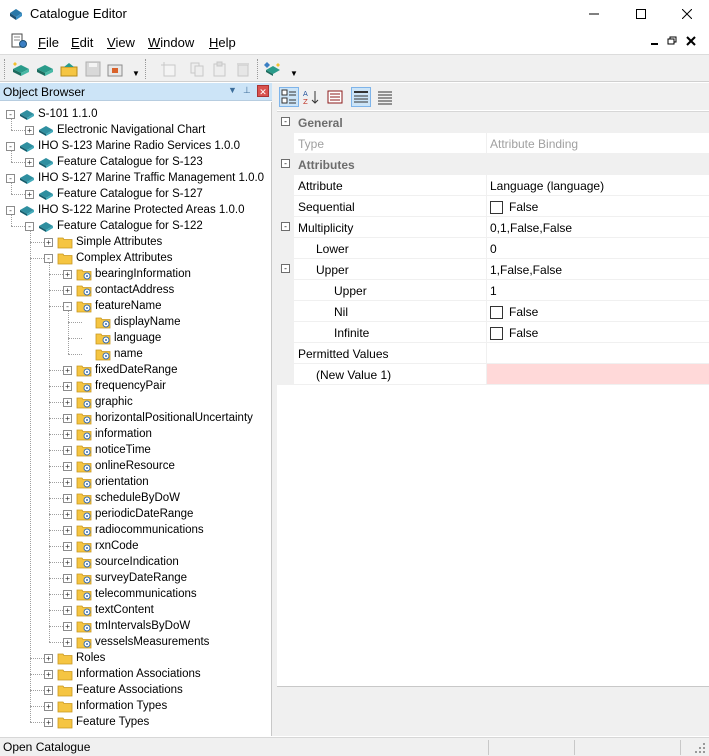 This screenshot has width=709, height=756. Describe the element at coordinates (105, 706) in the screenshot. I see `tree-node: + Information Types` at that location.